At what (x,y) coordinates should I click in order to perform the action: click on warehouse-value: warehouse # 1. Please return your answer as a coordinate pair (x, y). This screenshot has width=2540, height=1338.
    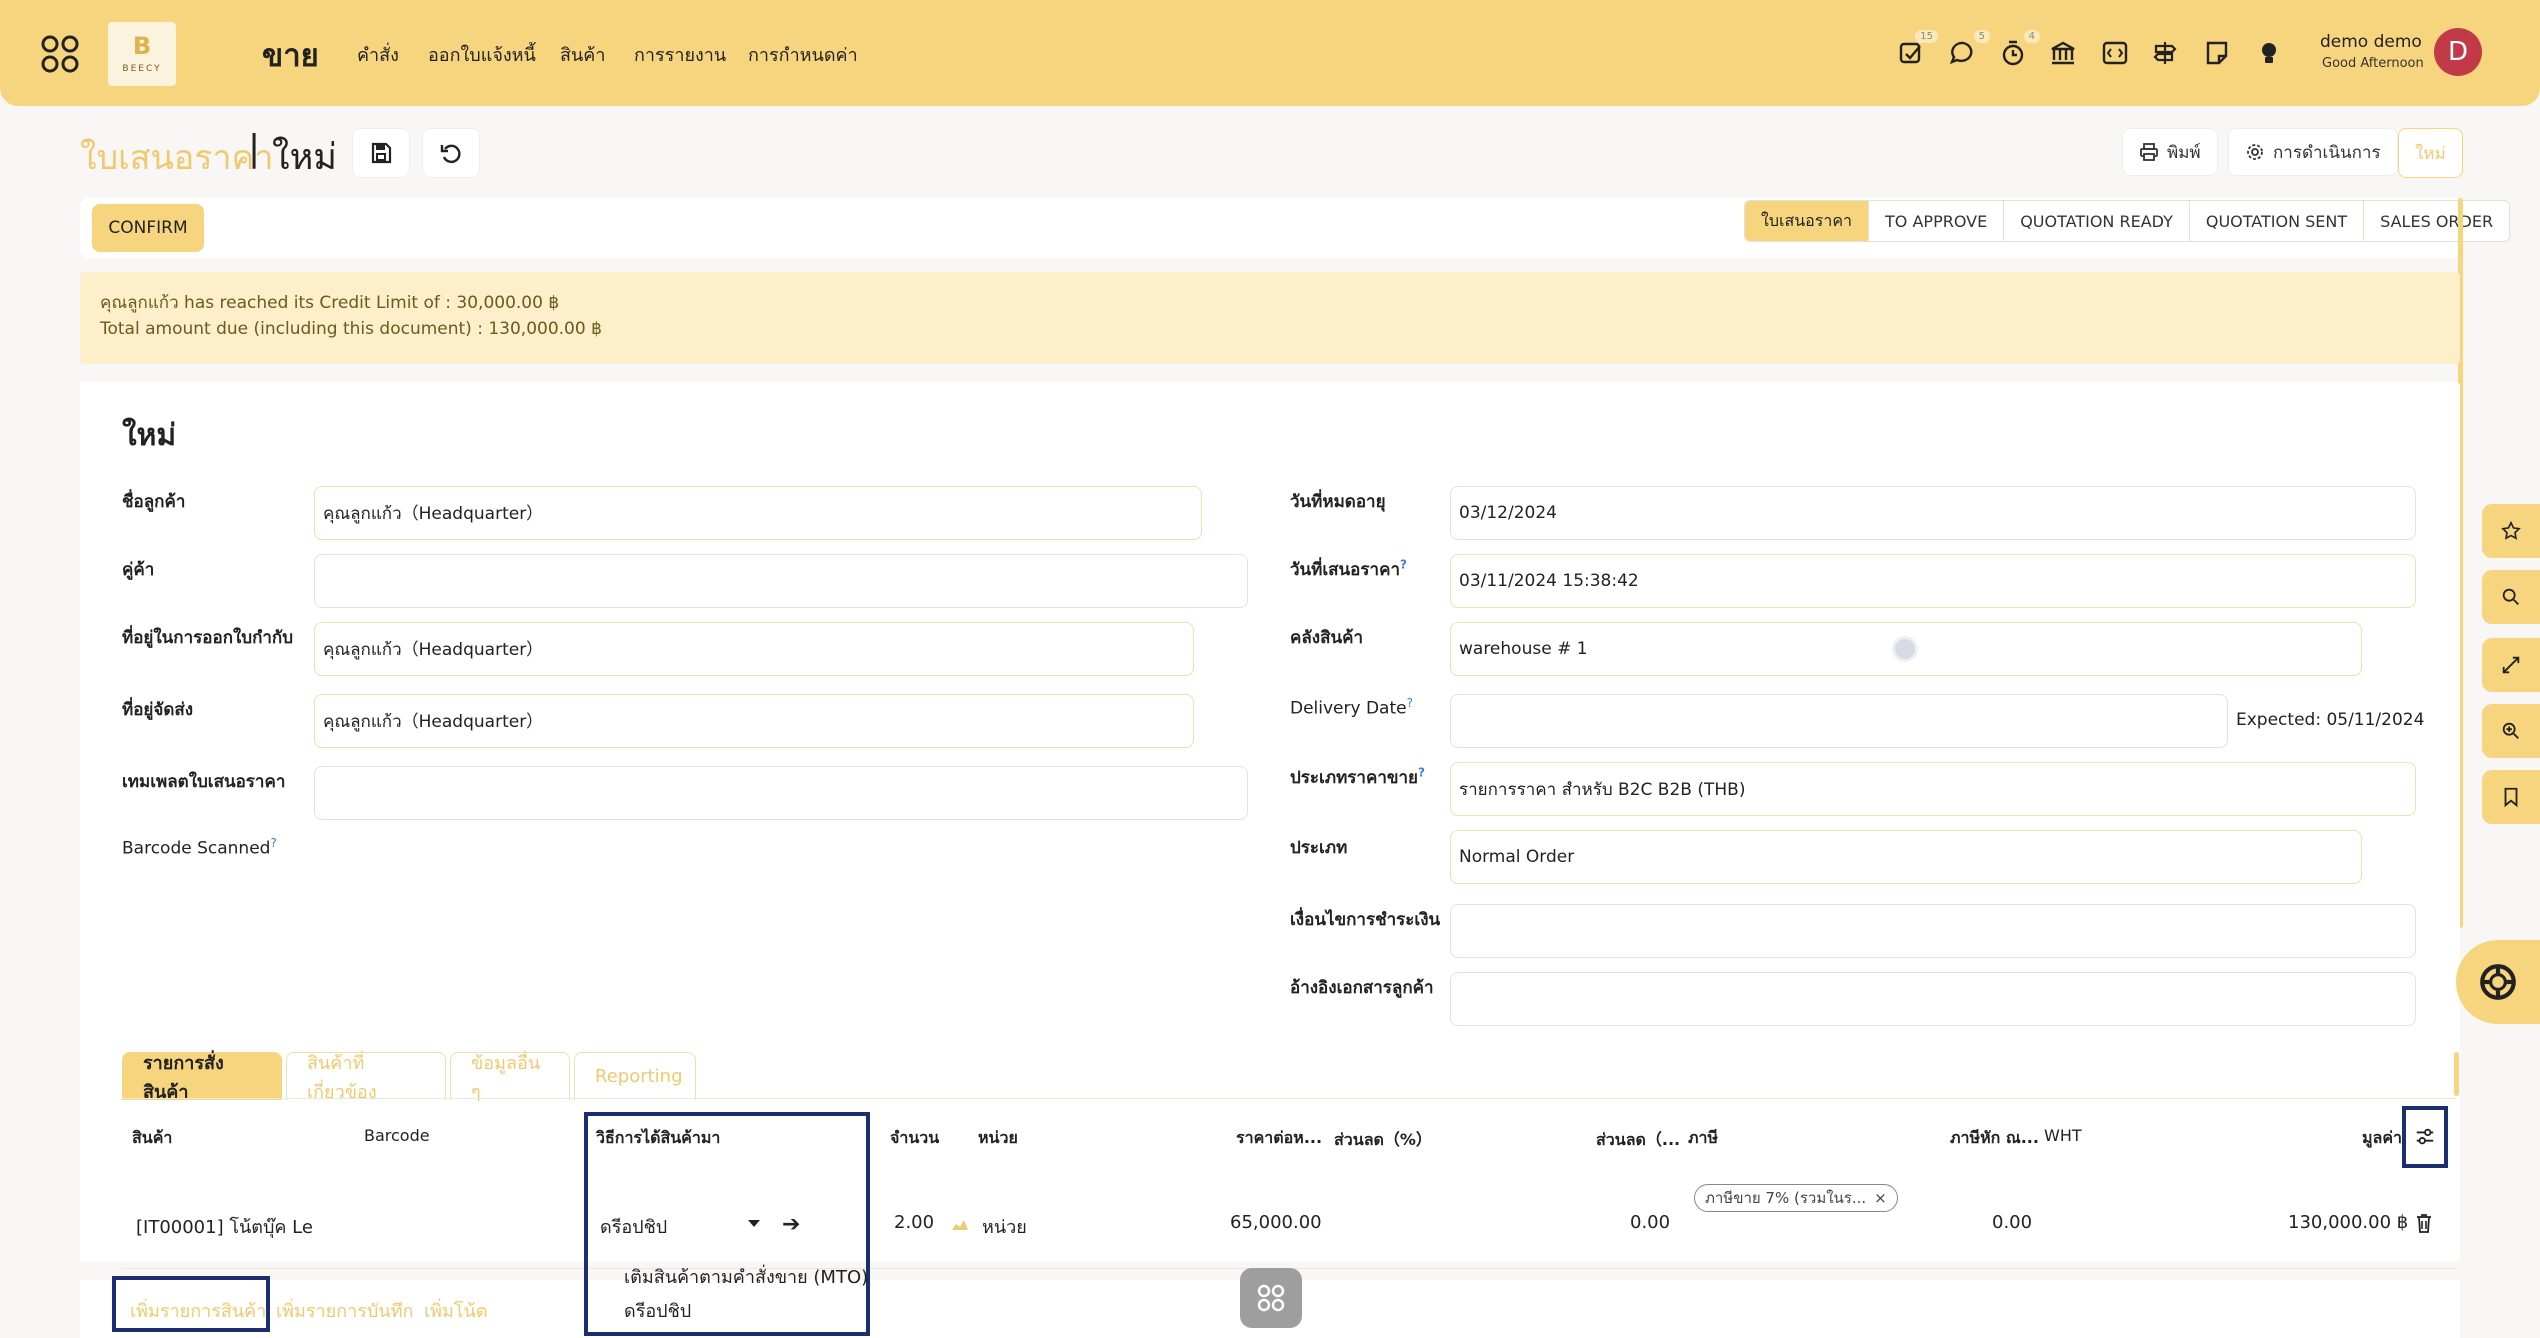
    Looking at the image, I should click on (1523, 649).